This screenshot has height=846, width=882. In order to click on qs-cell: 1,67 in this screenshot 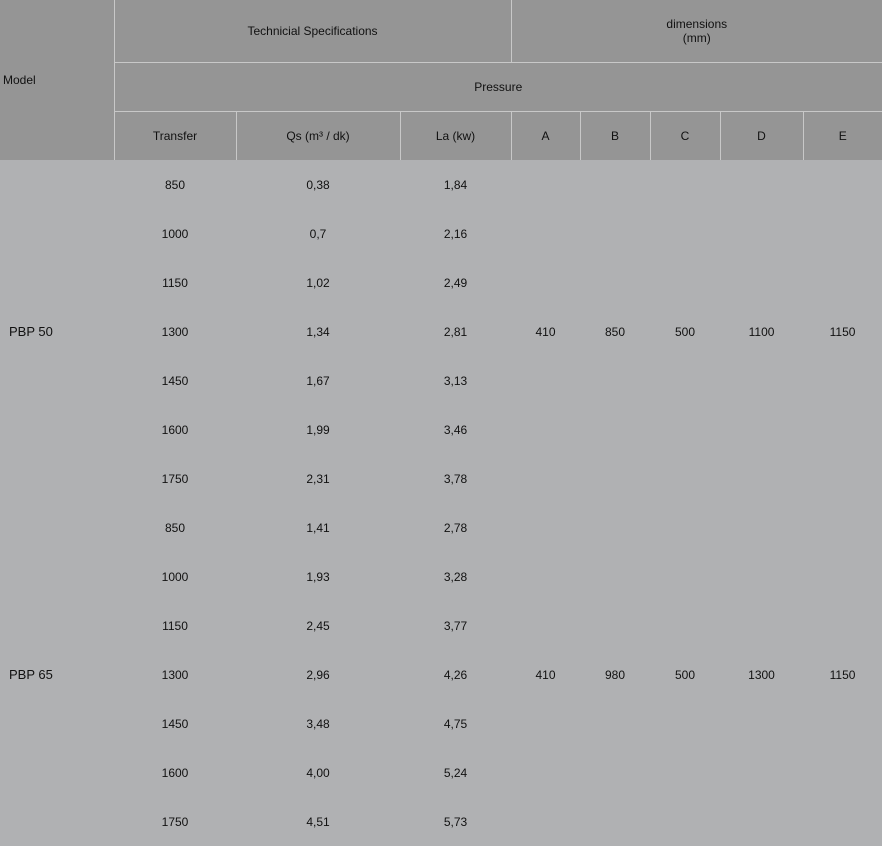, I will do `click(318, 380)`.